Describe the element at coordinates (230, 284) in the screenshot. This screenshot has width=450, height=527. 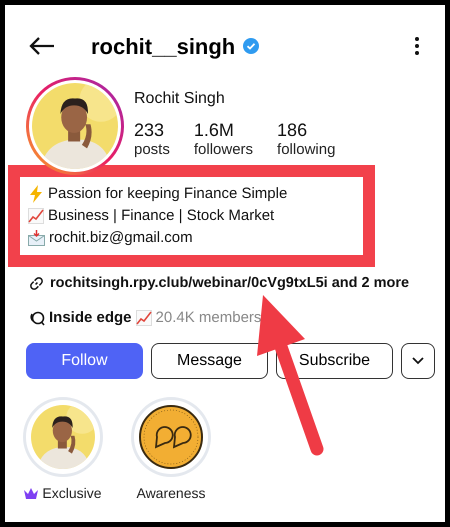
I see `website-link: rochitsingh.rpy.club/webinar/0cVg9txL5i and 2 more` at that location.